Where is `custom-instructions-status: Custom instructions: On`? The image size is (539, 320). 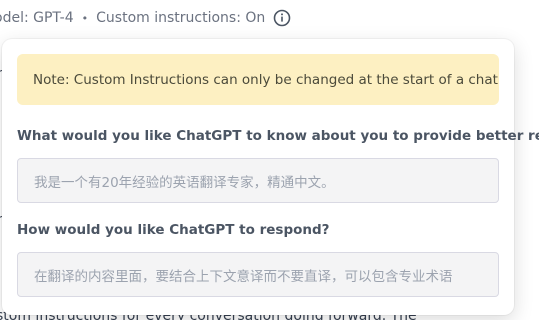
custom-instructions-status: Custom instructions: On is located at coordinates (181, 18).